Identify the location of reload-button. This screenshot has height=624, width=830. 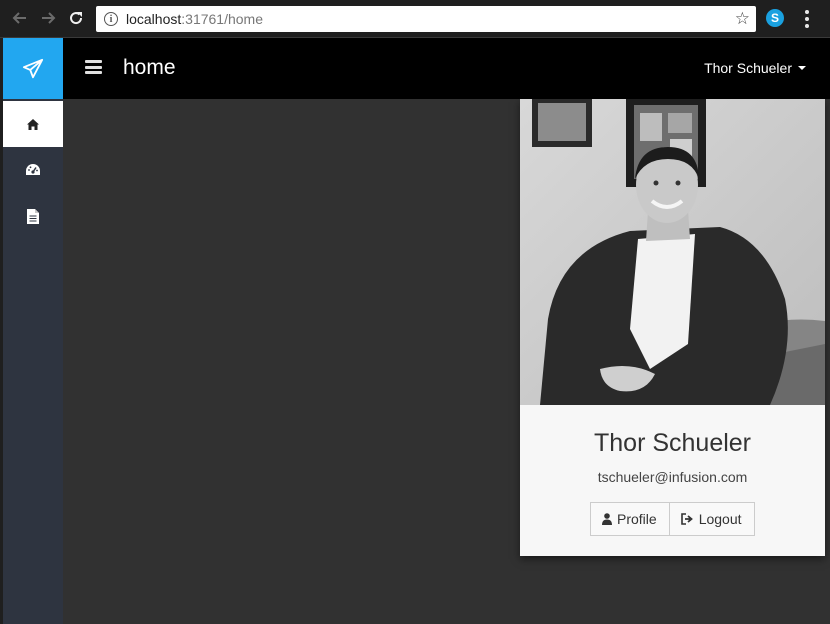
(76, 18).